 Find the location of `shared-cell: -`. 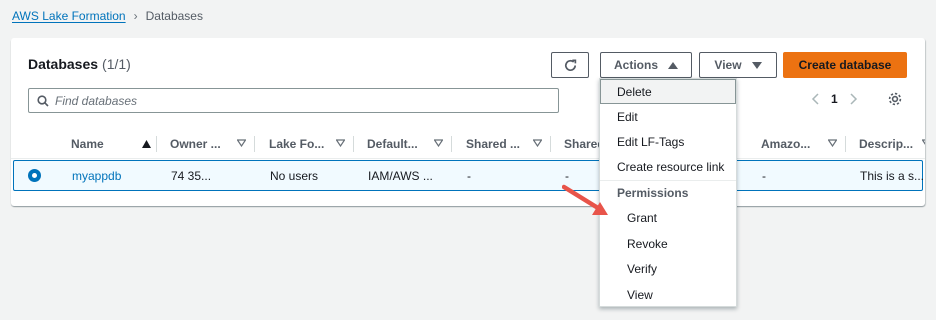

shared-cell: - is located at coordinates (469, 175).